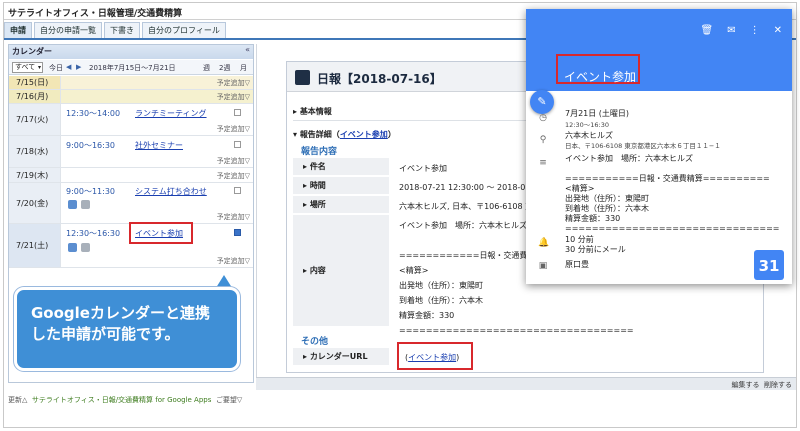 This screenshot has height=431, width=800. Describe the element at coordinates (131, 52) in the screenshot. I see `calendar-header: カレンダー` at that location.